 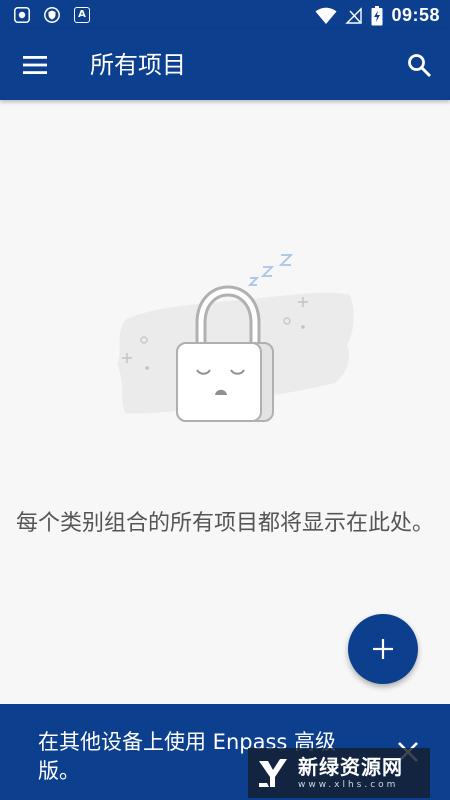 I want to click on battery-charging-icon, so click(x=377, y=15).